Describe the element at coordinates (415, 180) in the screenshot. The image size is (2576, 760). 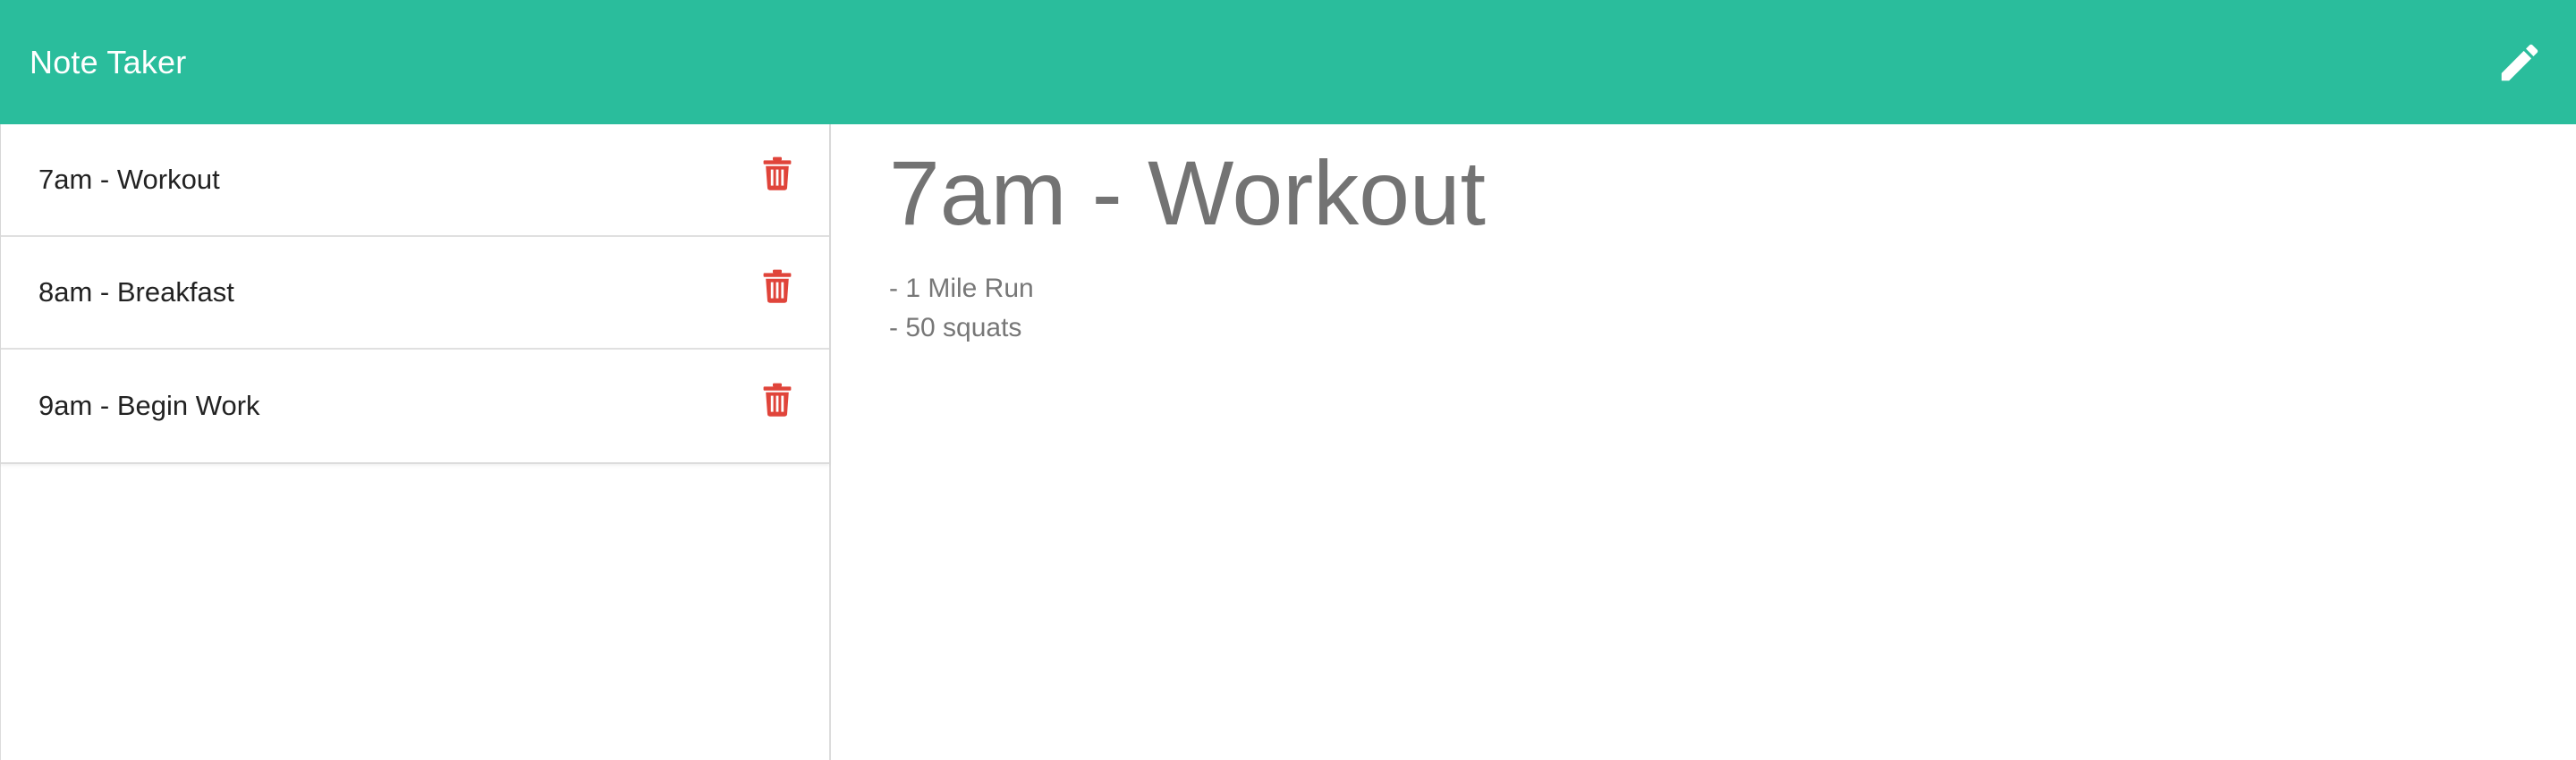
I see `note-list-item-workout: 7am - Workout` at that location.